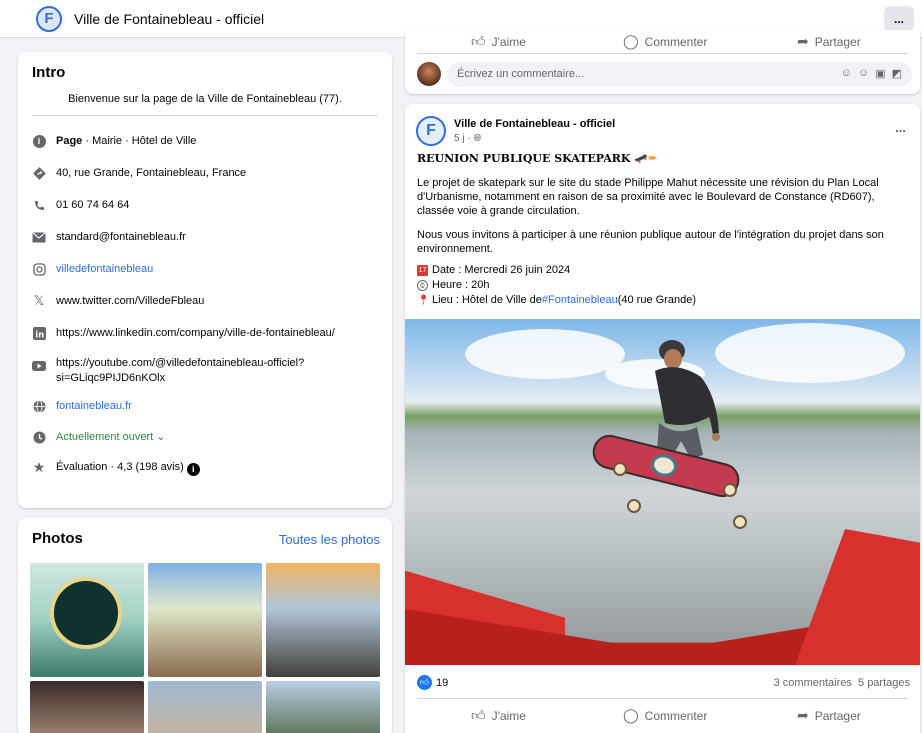 This screenshot has height=733, width=922. I want to click on gif-icon: ▣, so click(880, 73).